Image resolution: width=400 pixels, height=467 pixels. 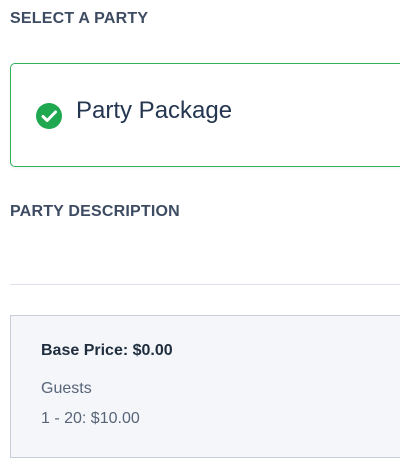 What do you see at coordinates (107, 350) in the screenshot?
I see `base-price-label: Base Price: $0.00` at bounding box center [107, 350].